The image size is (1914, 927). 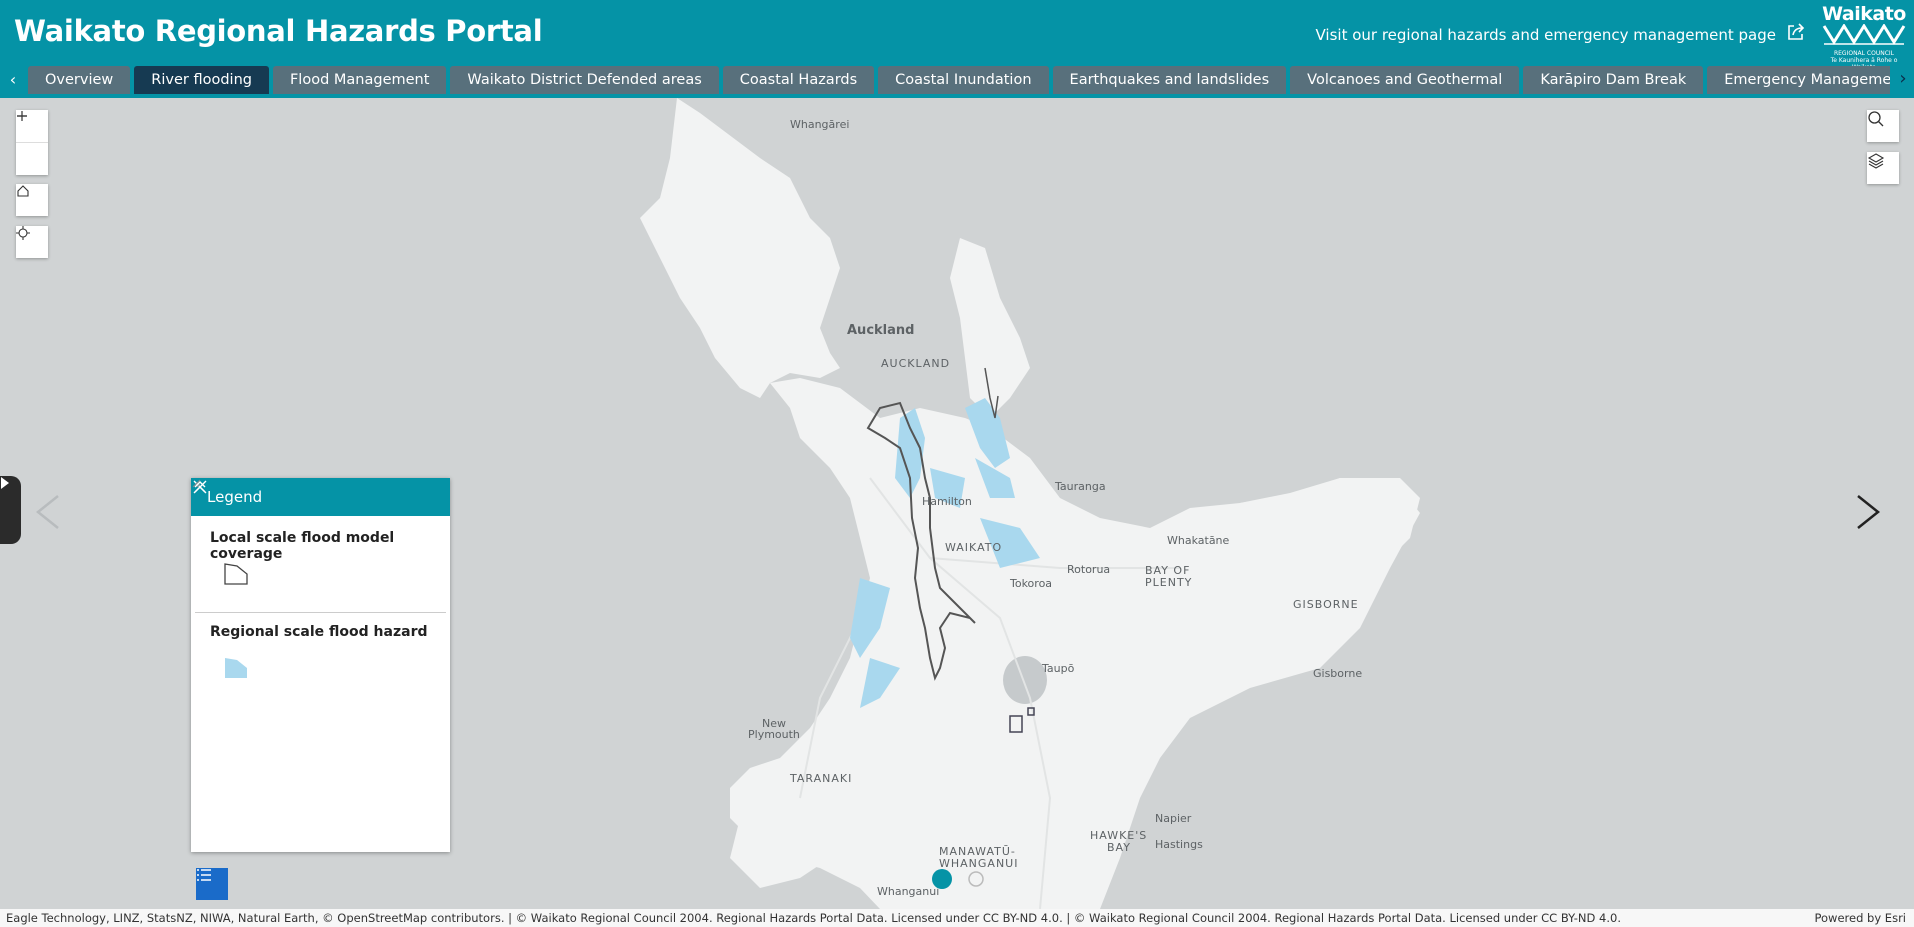 I want to click on tab-earthquakes-and-landslides: Earthquakes and landslides, so click(x=1169, y=80).